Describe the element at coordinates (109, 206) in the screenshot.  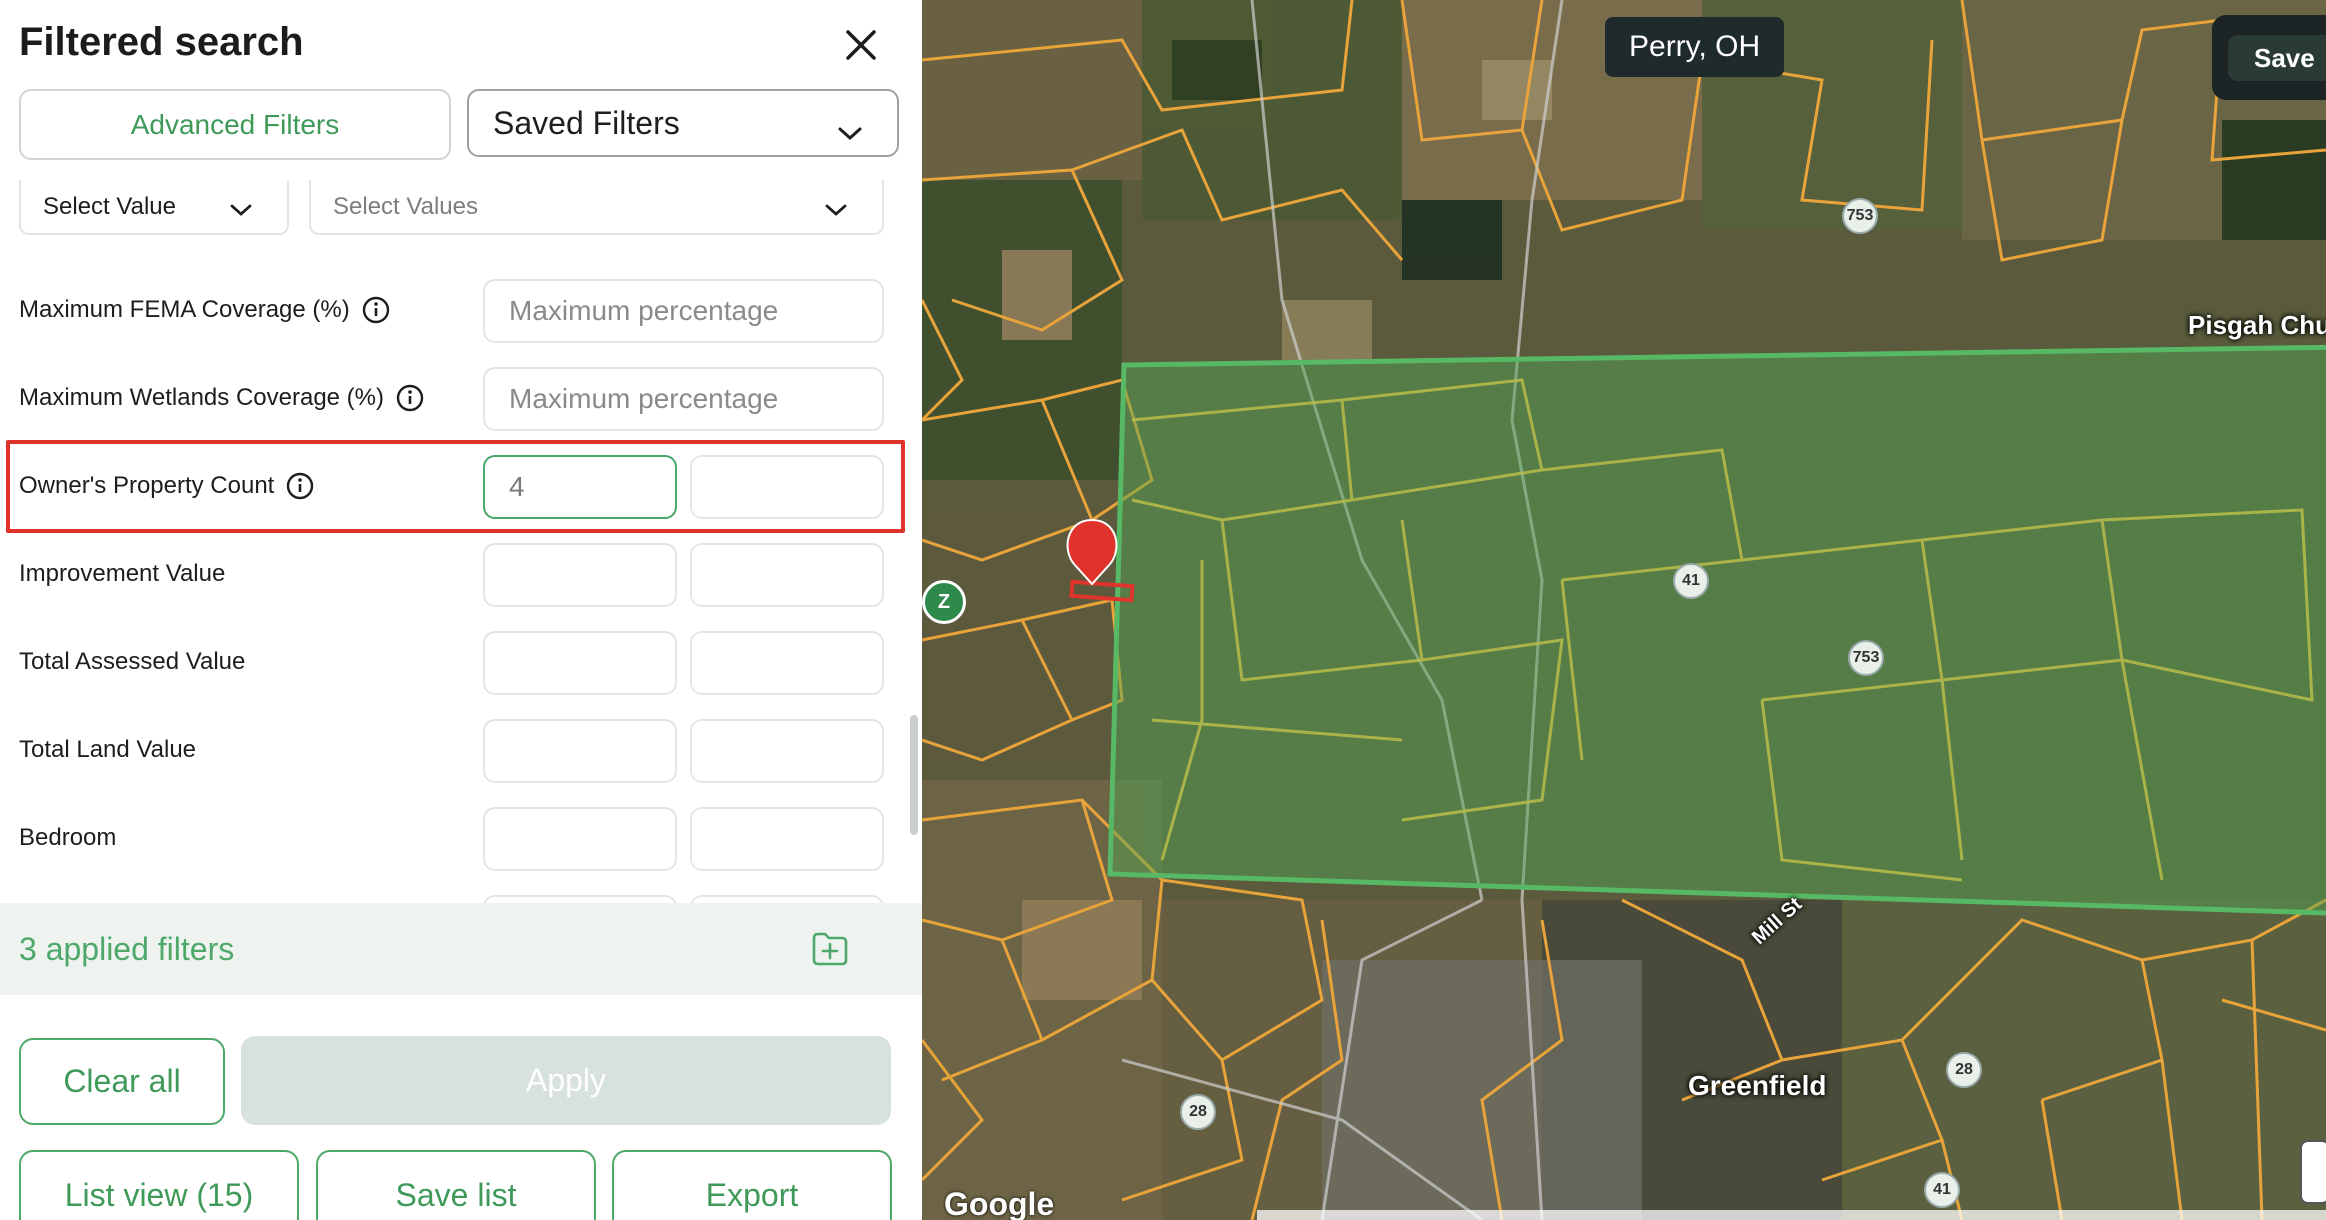
I see `select-value-label: Select Value` at that location.